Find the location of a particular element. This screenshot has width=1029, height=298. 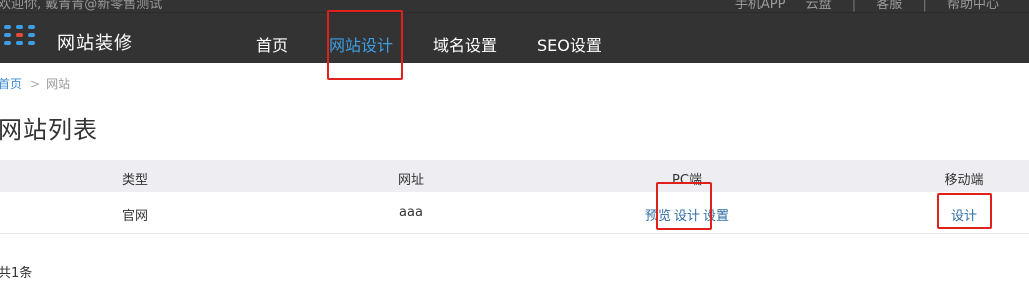

welcome-text: 欢迎你, 戴青青@新零售测试 is located at coordinates (81, 6).